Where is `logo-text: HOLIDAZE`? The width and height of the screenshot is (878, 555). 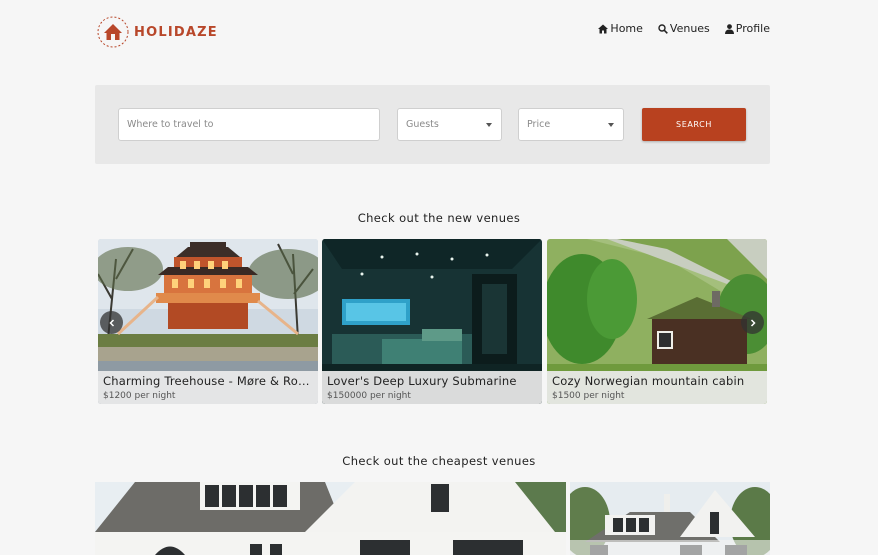
logo-text: HOLIDAZE is located at coordinates (176, 32).